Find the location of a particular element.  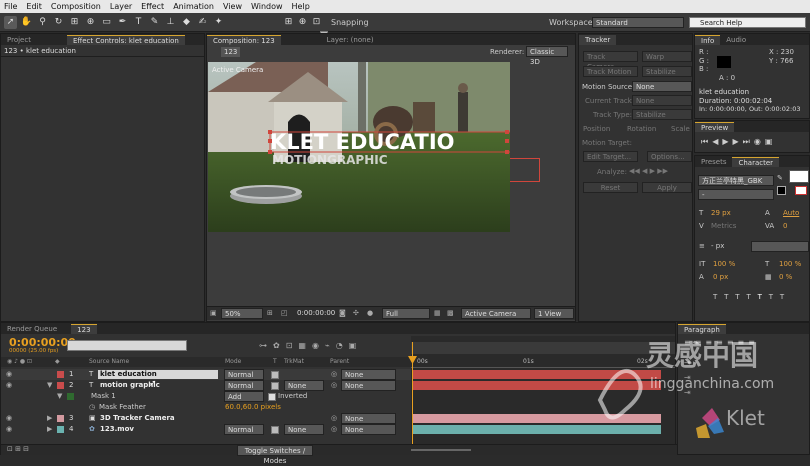

stroke-type-select is located at coordinates (780, 246).